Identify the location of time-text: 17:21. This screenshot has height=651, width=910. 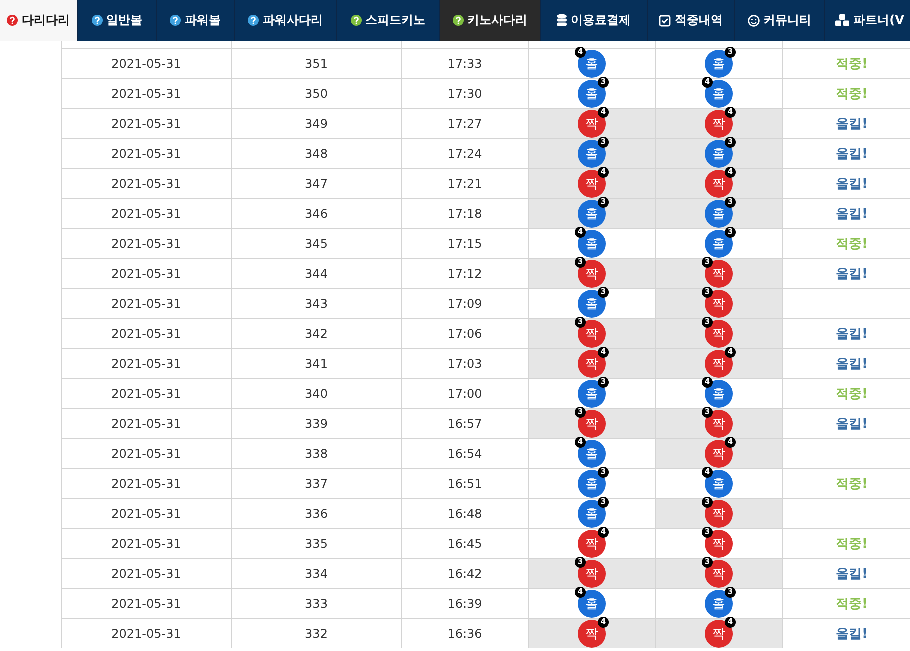
(465, 183).